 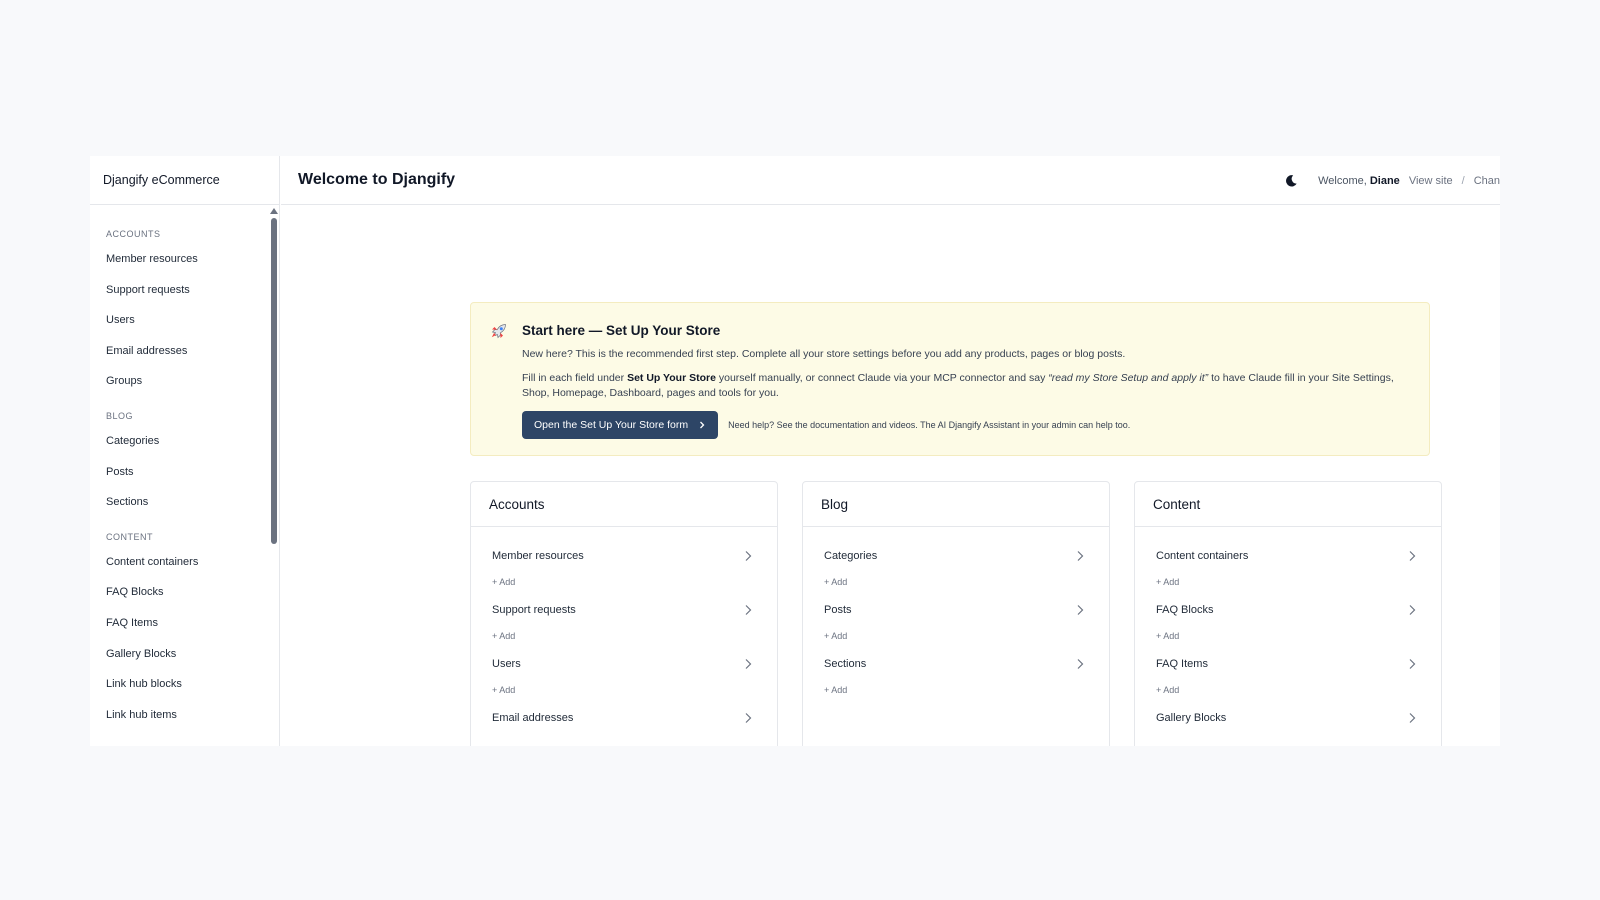 I want to click on rocket-icon, so click(x=498, y=331).